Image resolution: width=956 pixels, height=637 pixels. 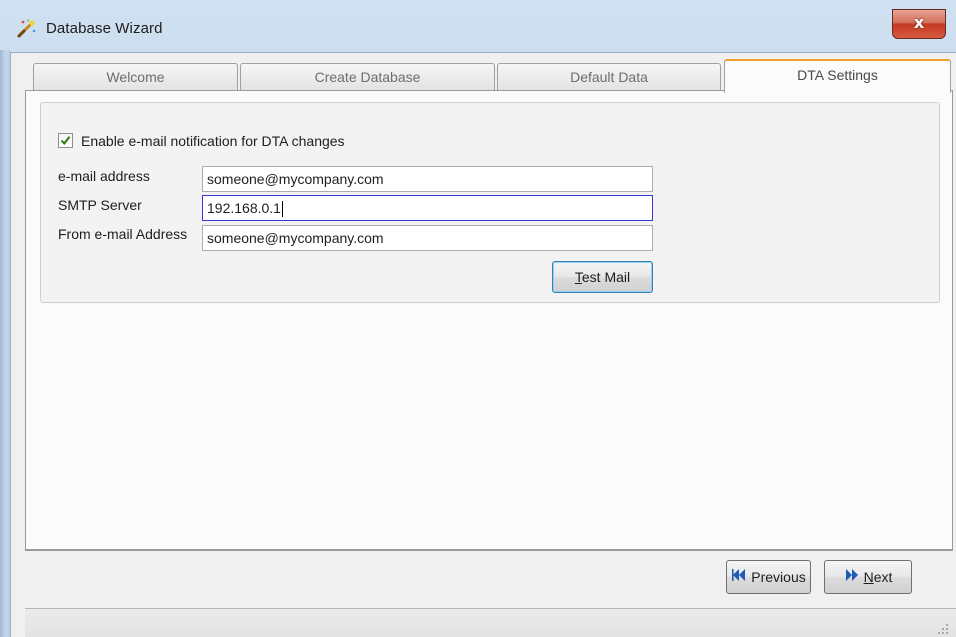 What do you see at coordinates (100, 205) in the screenshot?
I see `smtp-server-label: SMTP Server` at bounding box center [100, 205].